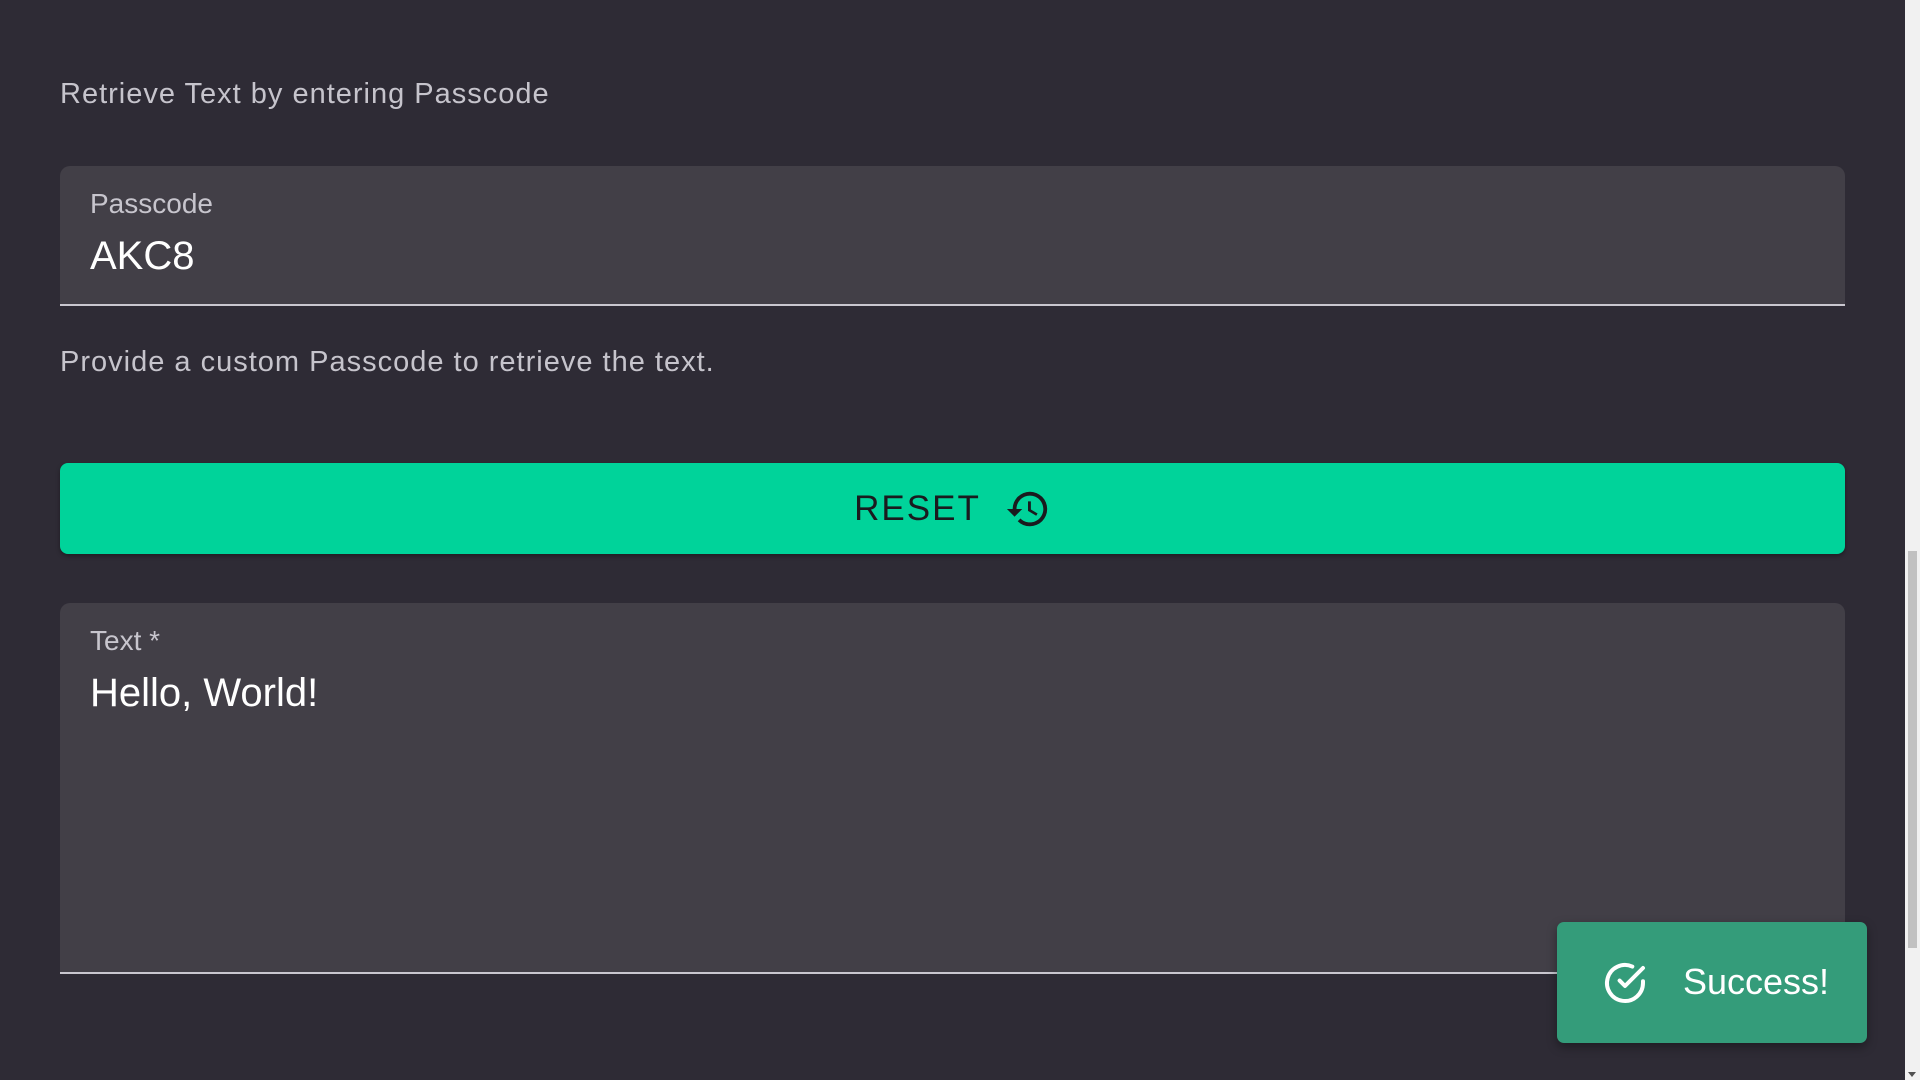 The height and width of the screenshot is (1080, 1920). What do you see at coordinates (1912, 540) in the screenshot?
I see `vertical-scrollbar` at bounding box center [1912, 540].